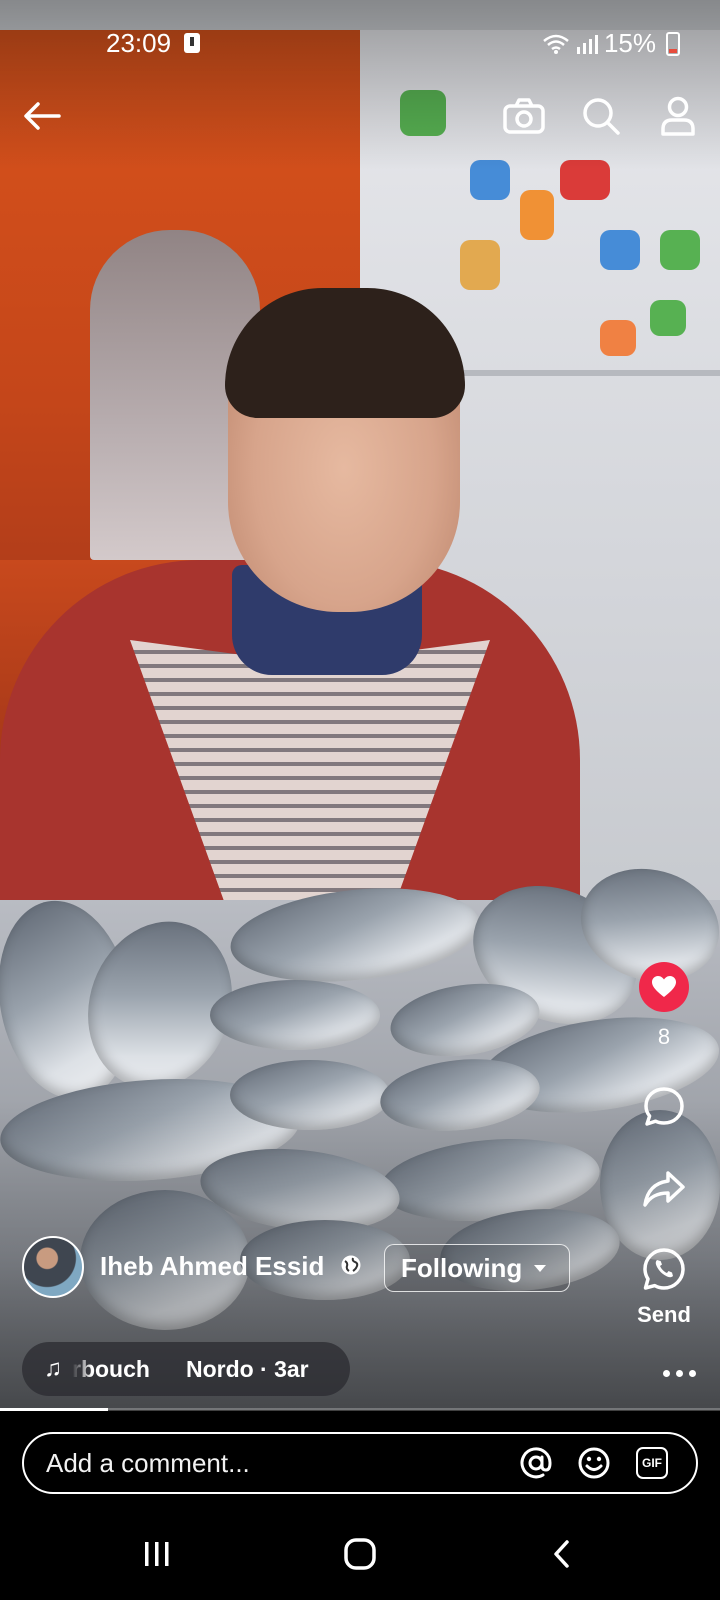 This screenshot has height=1600, width=720. Describe the element at coordinates (629, 43) in the screenshot. I see `battery-percent: 15%` at that location.